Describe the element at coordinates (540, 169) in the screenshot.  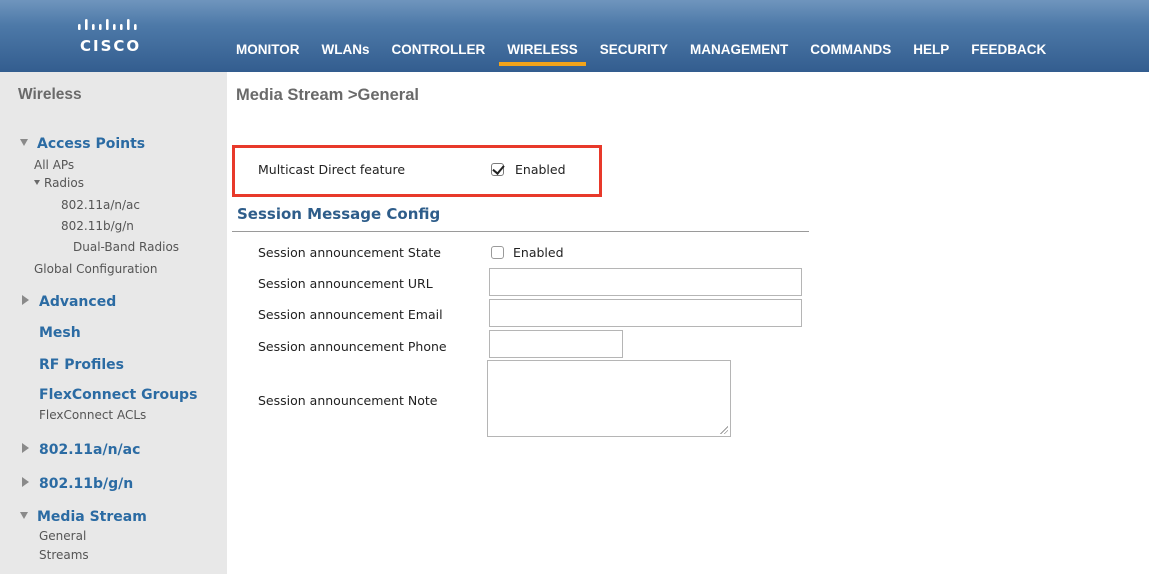
I see `multicast-enabled-label: Enabled` at that location.